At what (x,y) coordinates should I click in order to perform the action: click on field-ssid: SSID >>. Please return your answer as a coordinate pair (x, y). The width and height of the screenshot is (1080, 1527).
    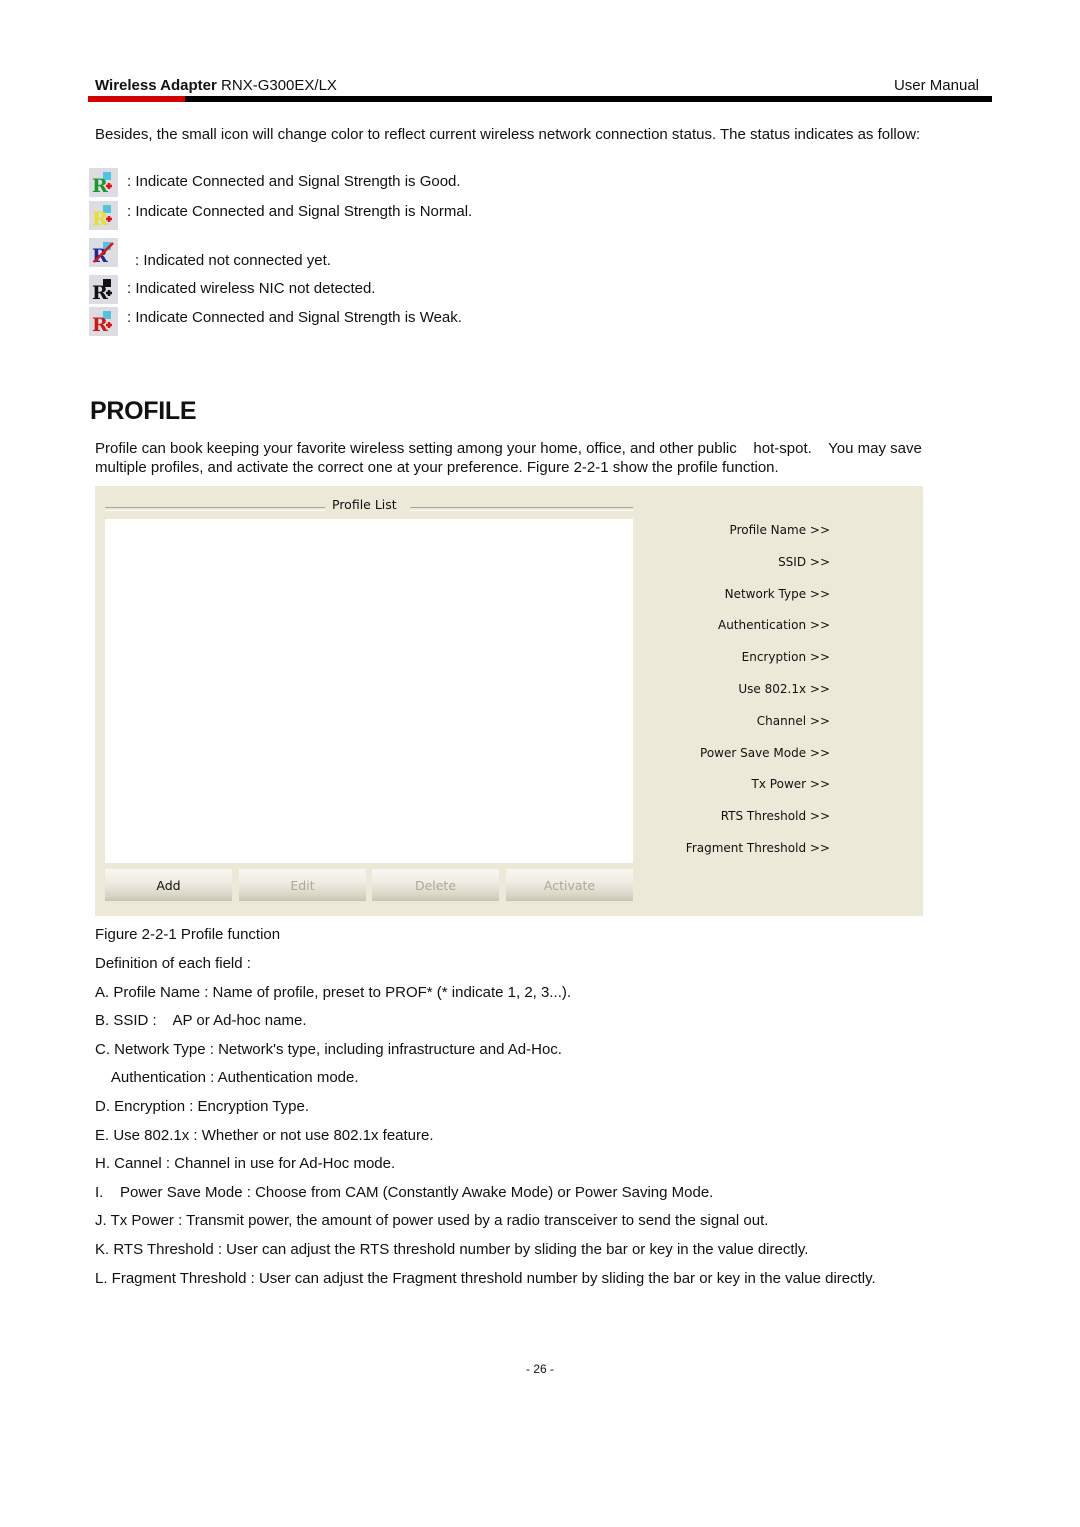
    Looking at the image, I should click on (804, 561).